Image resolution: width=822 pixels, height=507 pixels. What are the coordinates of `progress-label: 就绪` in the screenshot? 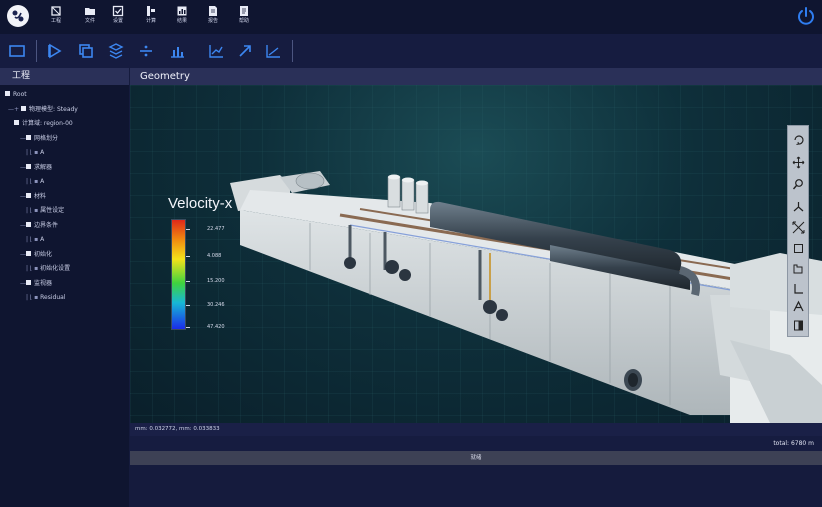 It's located at (476, 458).